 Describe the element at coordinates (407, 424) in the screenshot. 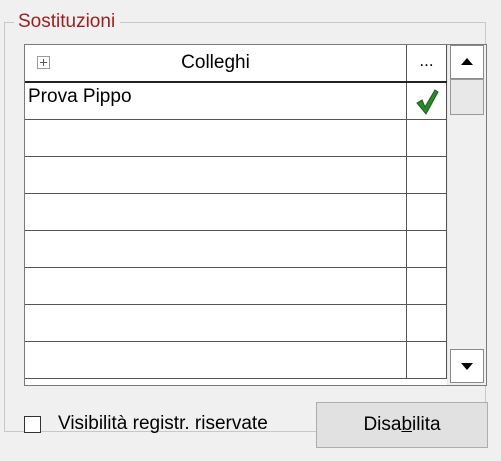

I see `button-label-accel: b` at that location.